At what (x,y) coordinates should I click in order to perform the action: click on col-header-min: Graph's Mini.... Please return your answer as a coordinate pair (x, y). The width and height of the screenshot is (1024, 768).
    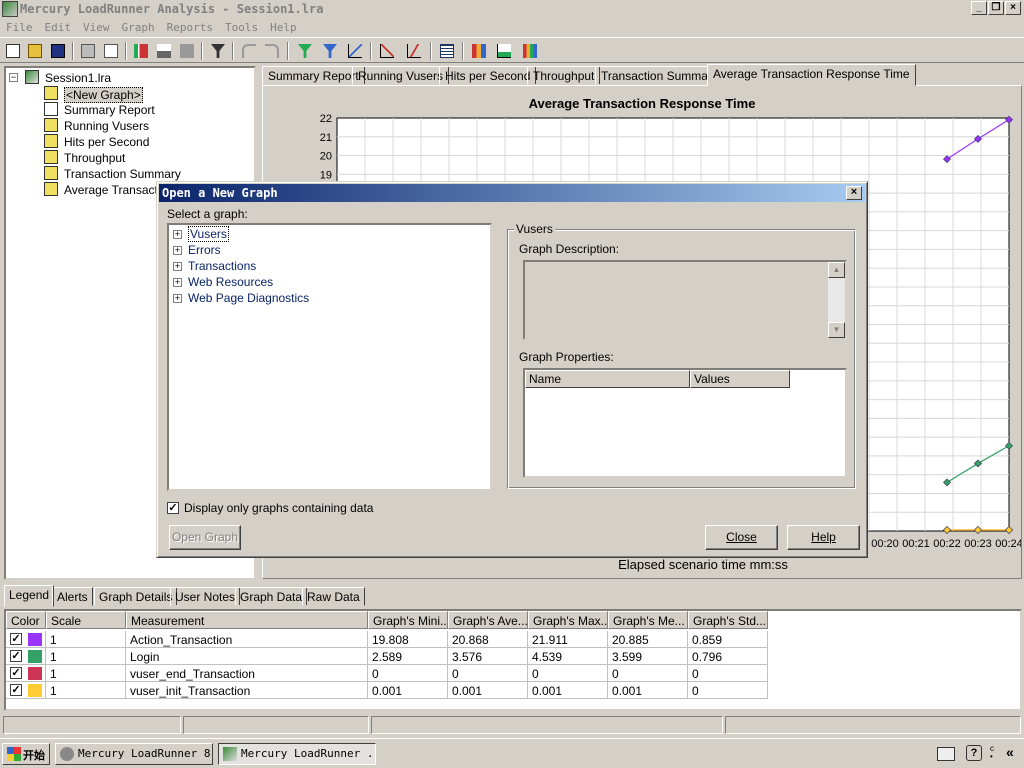
    Looking at the image, I should click on (408, 620).